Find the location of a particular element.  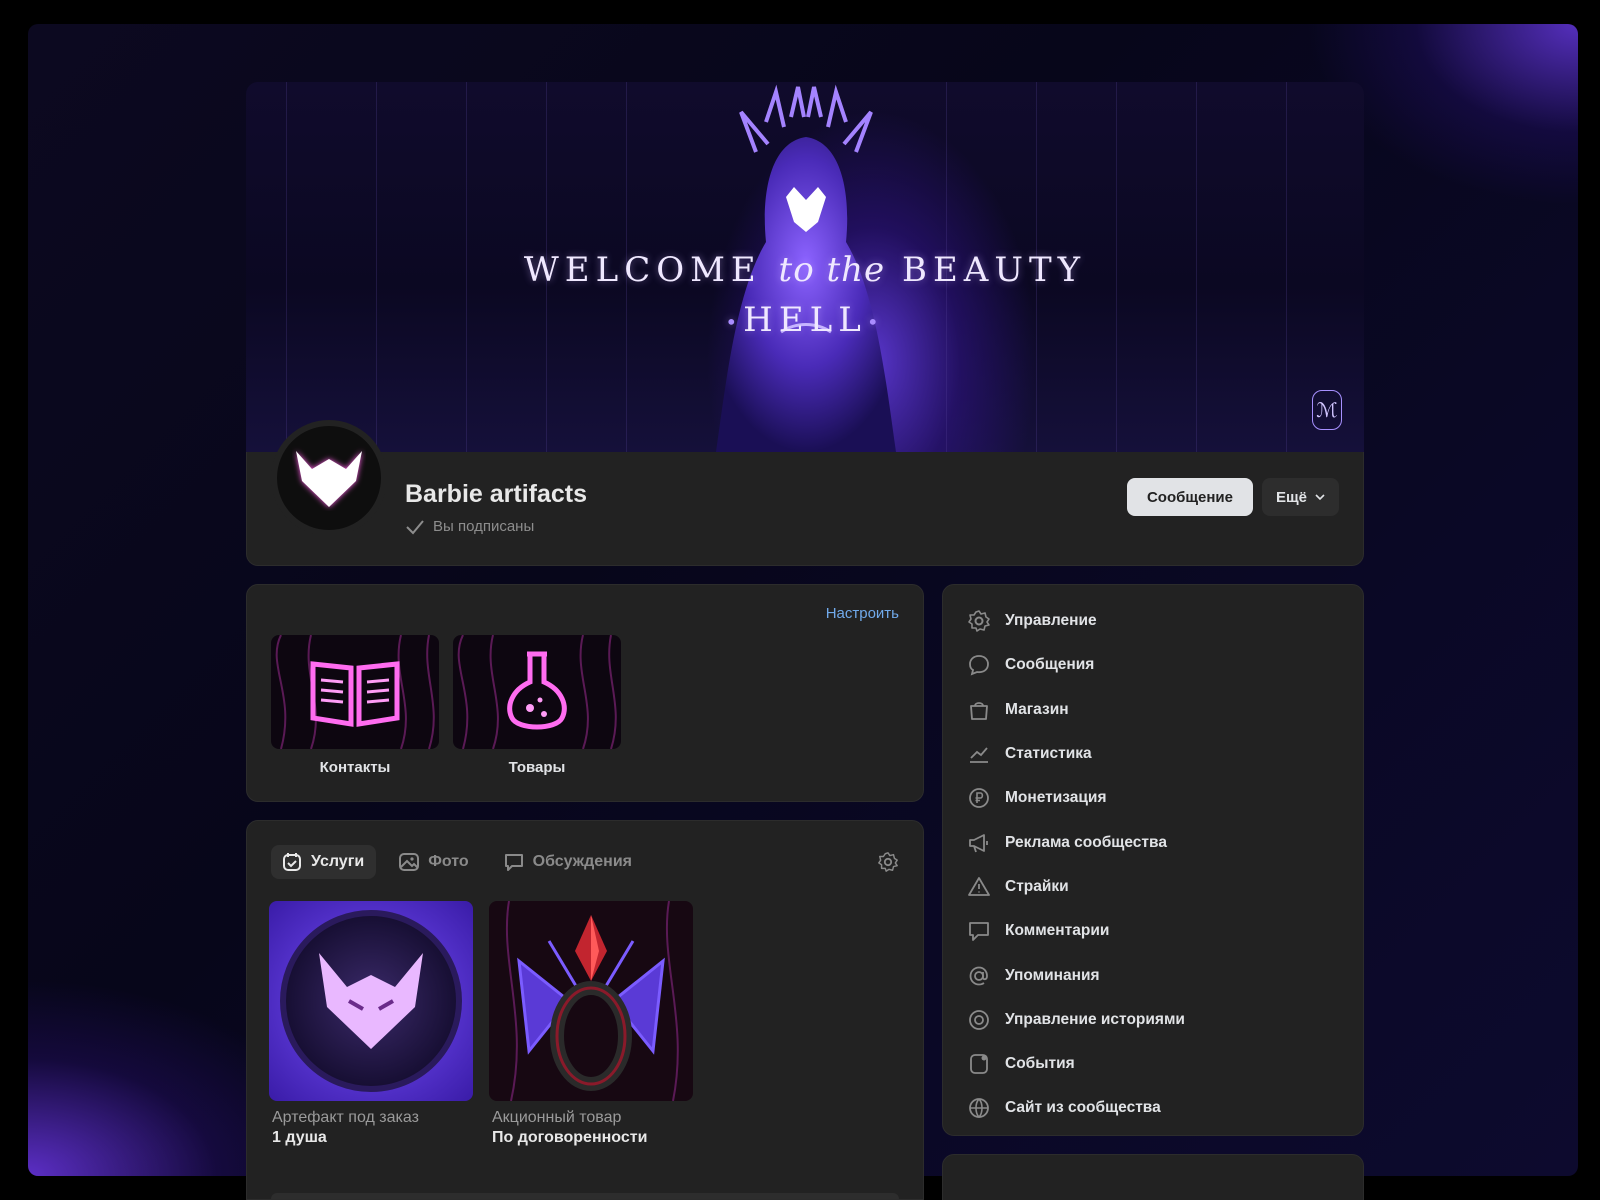

menu-item-comments: Комментарии is located at coordinates (1153, 931).